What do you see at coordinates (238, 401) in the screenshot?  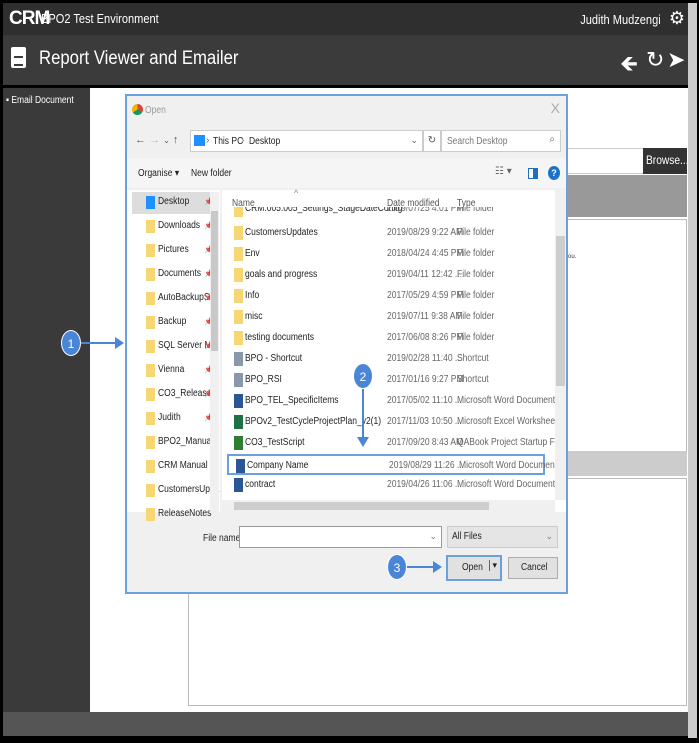 I see `word-icon` at bounding box center [238, 401].